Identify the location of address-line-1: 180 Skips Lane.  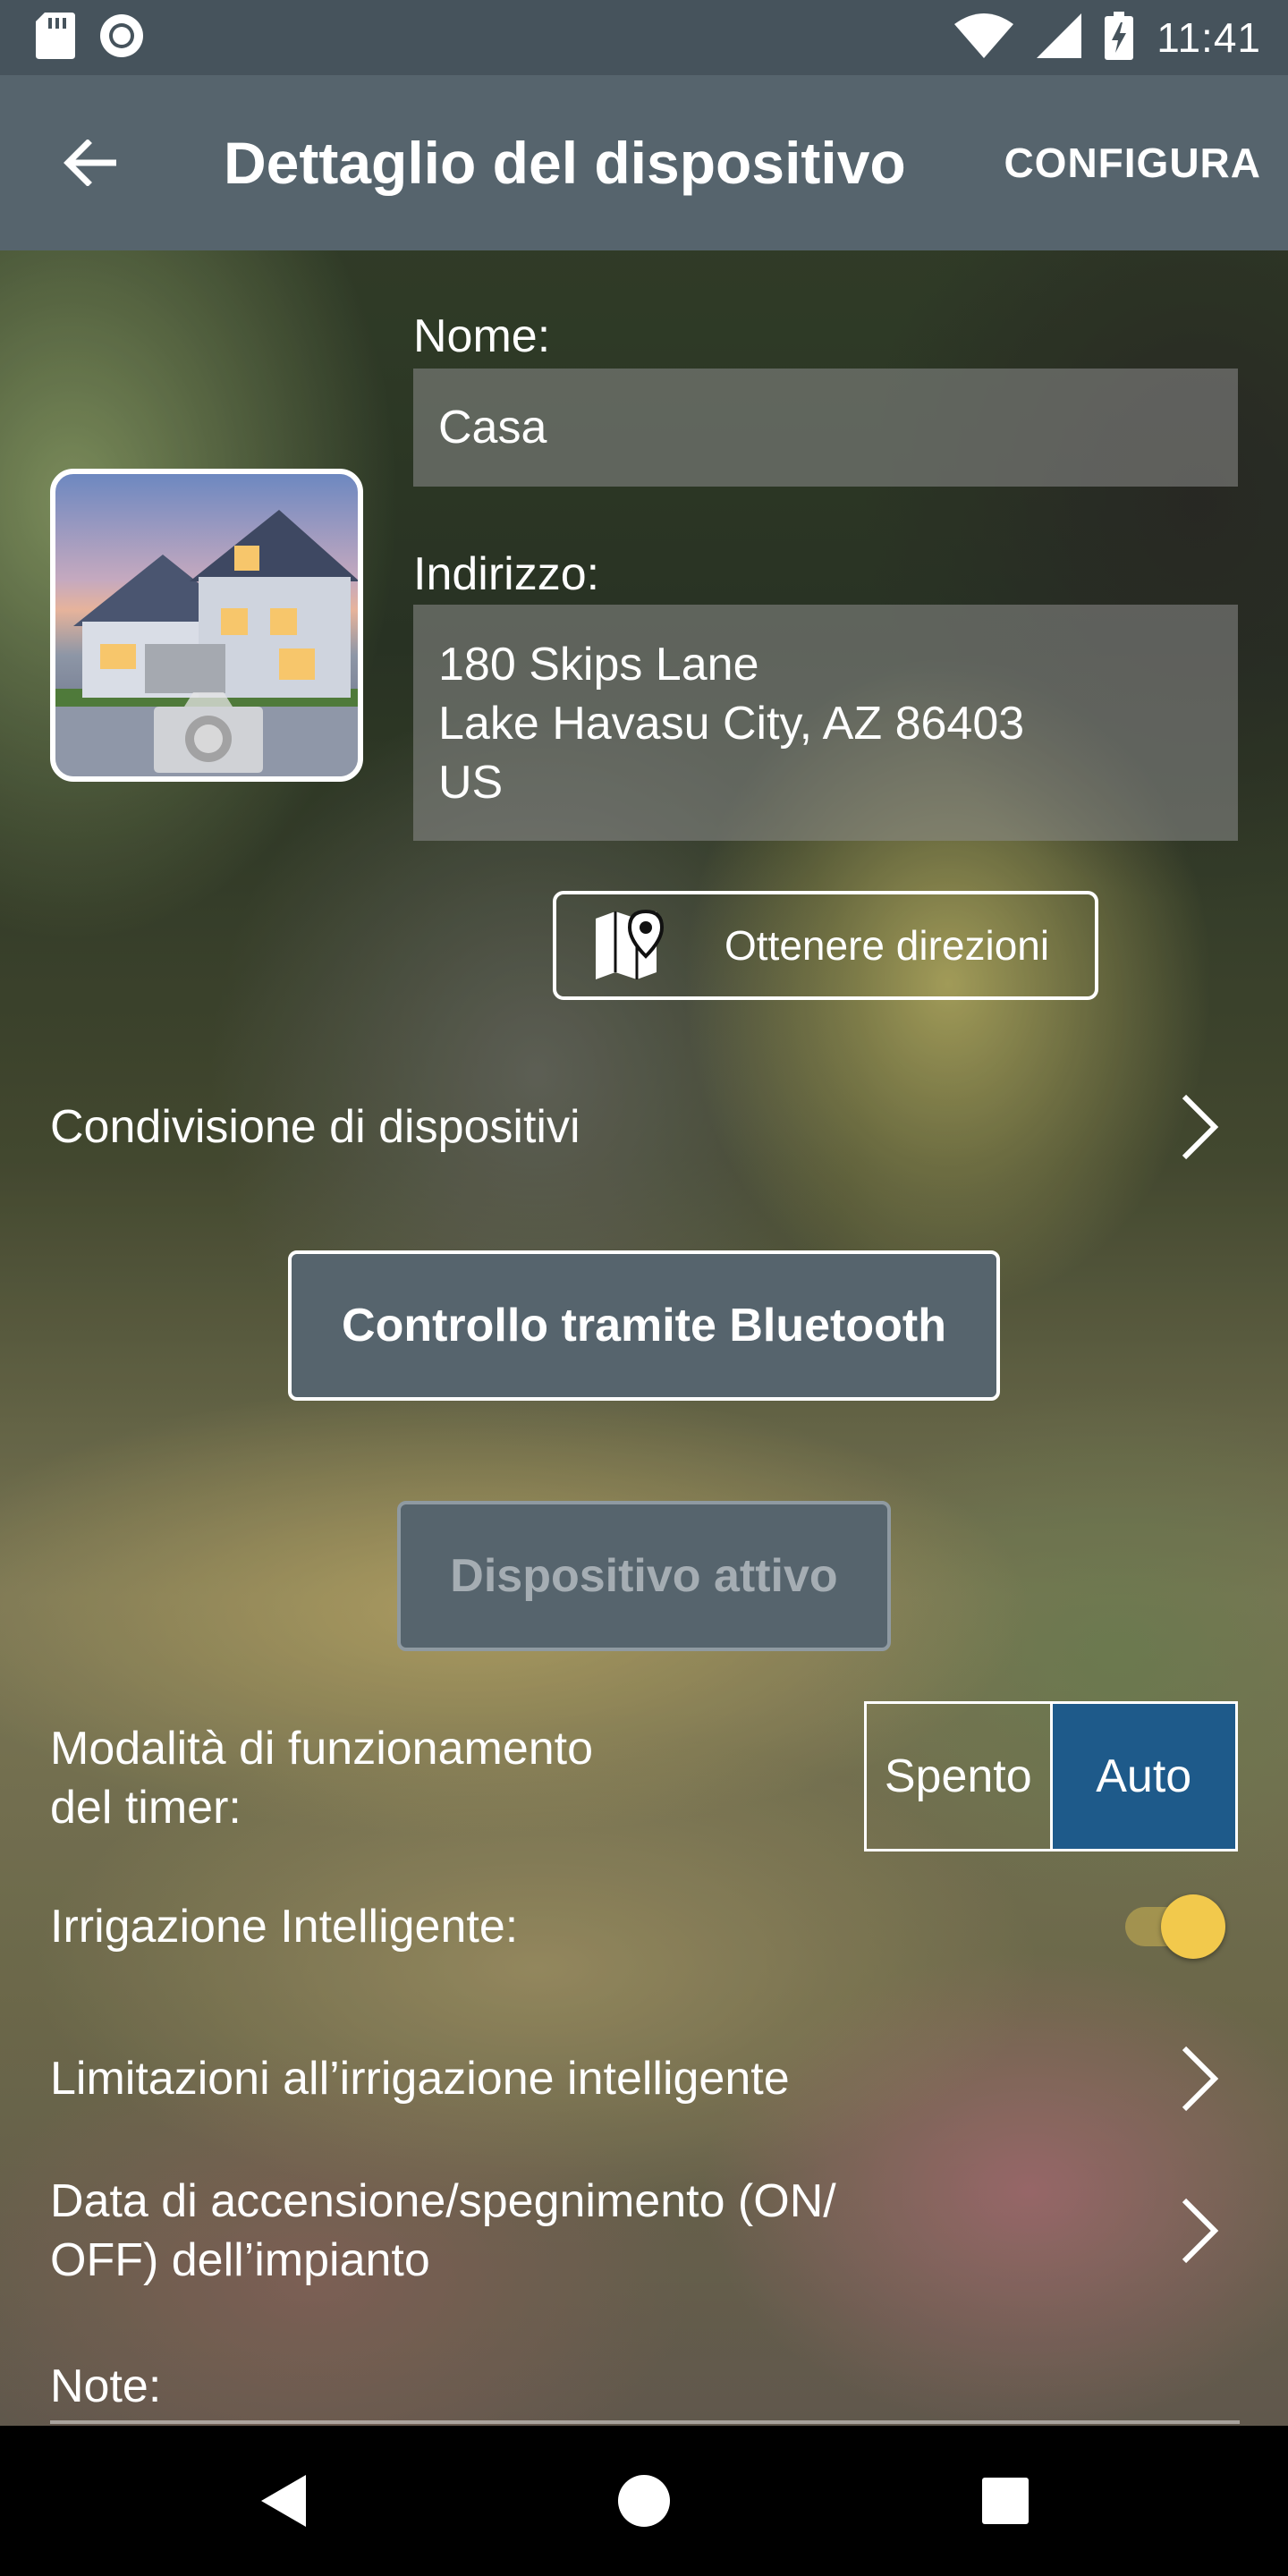
(598, 665).